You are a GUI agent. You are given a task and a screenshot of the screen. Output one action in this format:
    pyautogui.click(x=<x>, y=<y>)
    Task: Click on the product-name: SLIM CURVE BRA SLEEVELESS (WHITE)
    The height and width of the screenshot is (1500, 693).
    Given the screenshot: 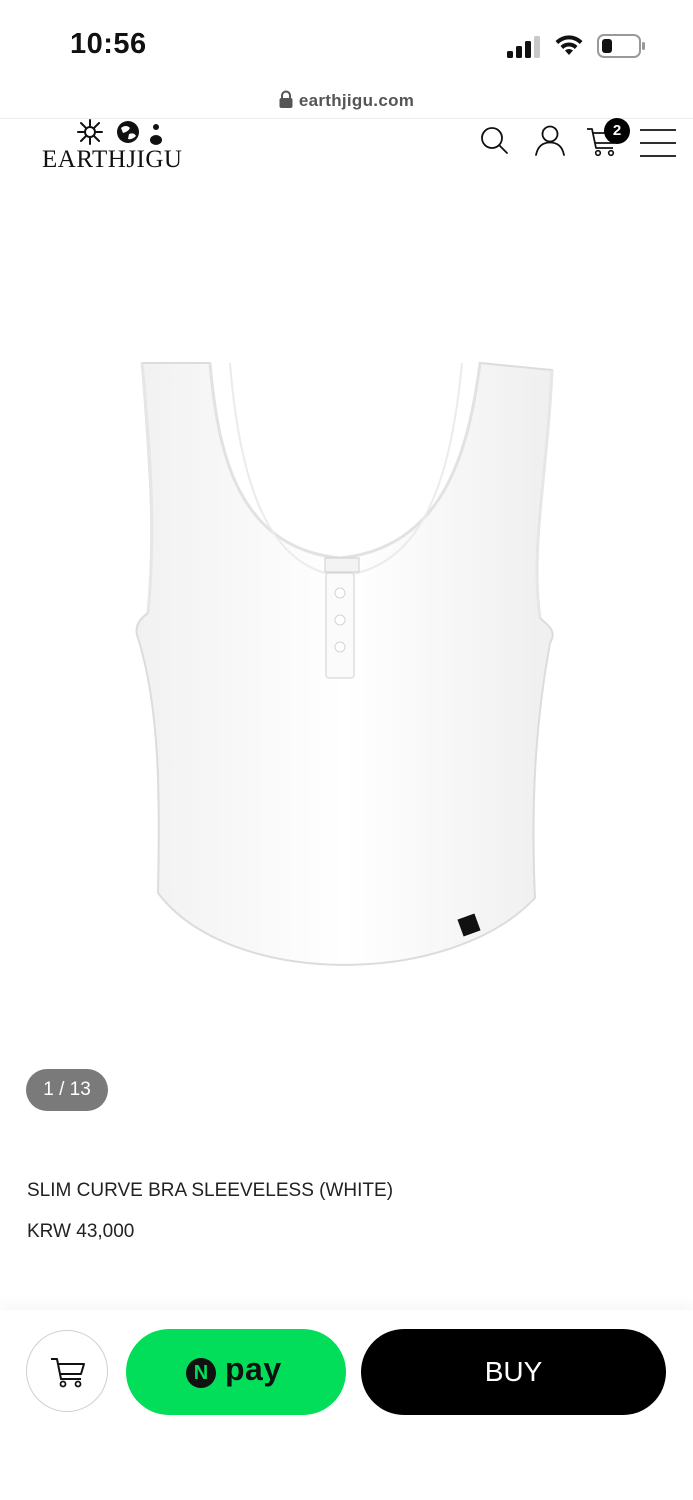 What is the action you would take?
    pyautogui.click(x=210, y=1190)
    